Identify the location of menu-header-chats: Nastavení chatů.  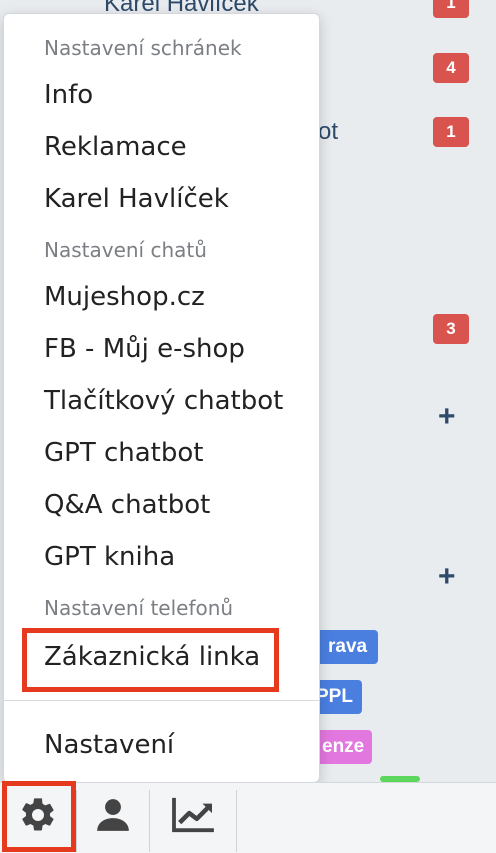
(125, 250).